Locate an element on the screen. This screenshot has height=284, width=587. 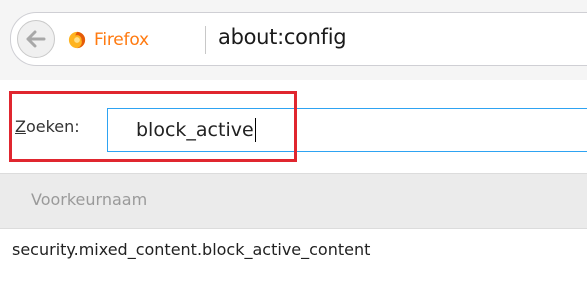
search-input: block_active is located at coordinates (347, 130).